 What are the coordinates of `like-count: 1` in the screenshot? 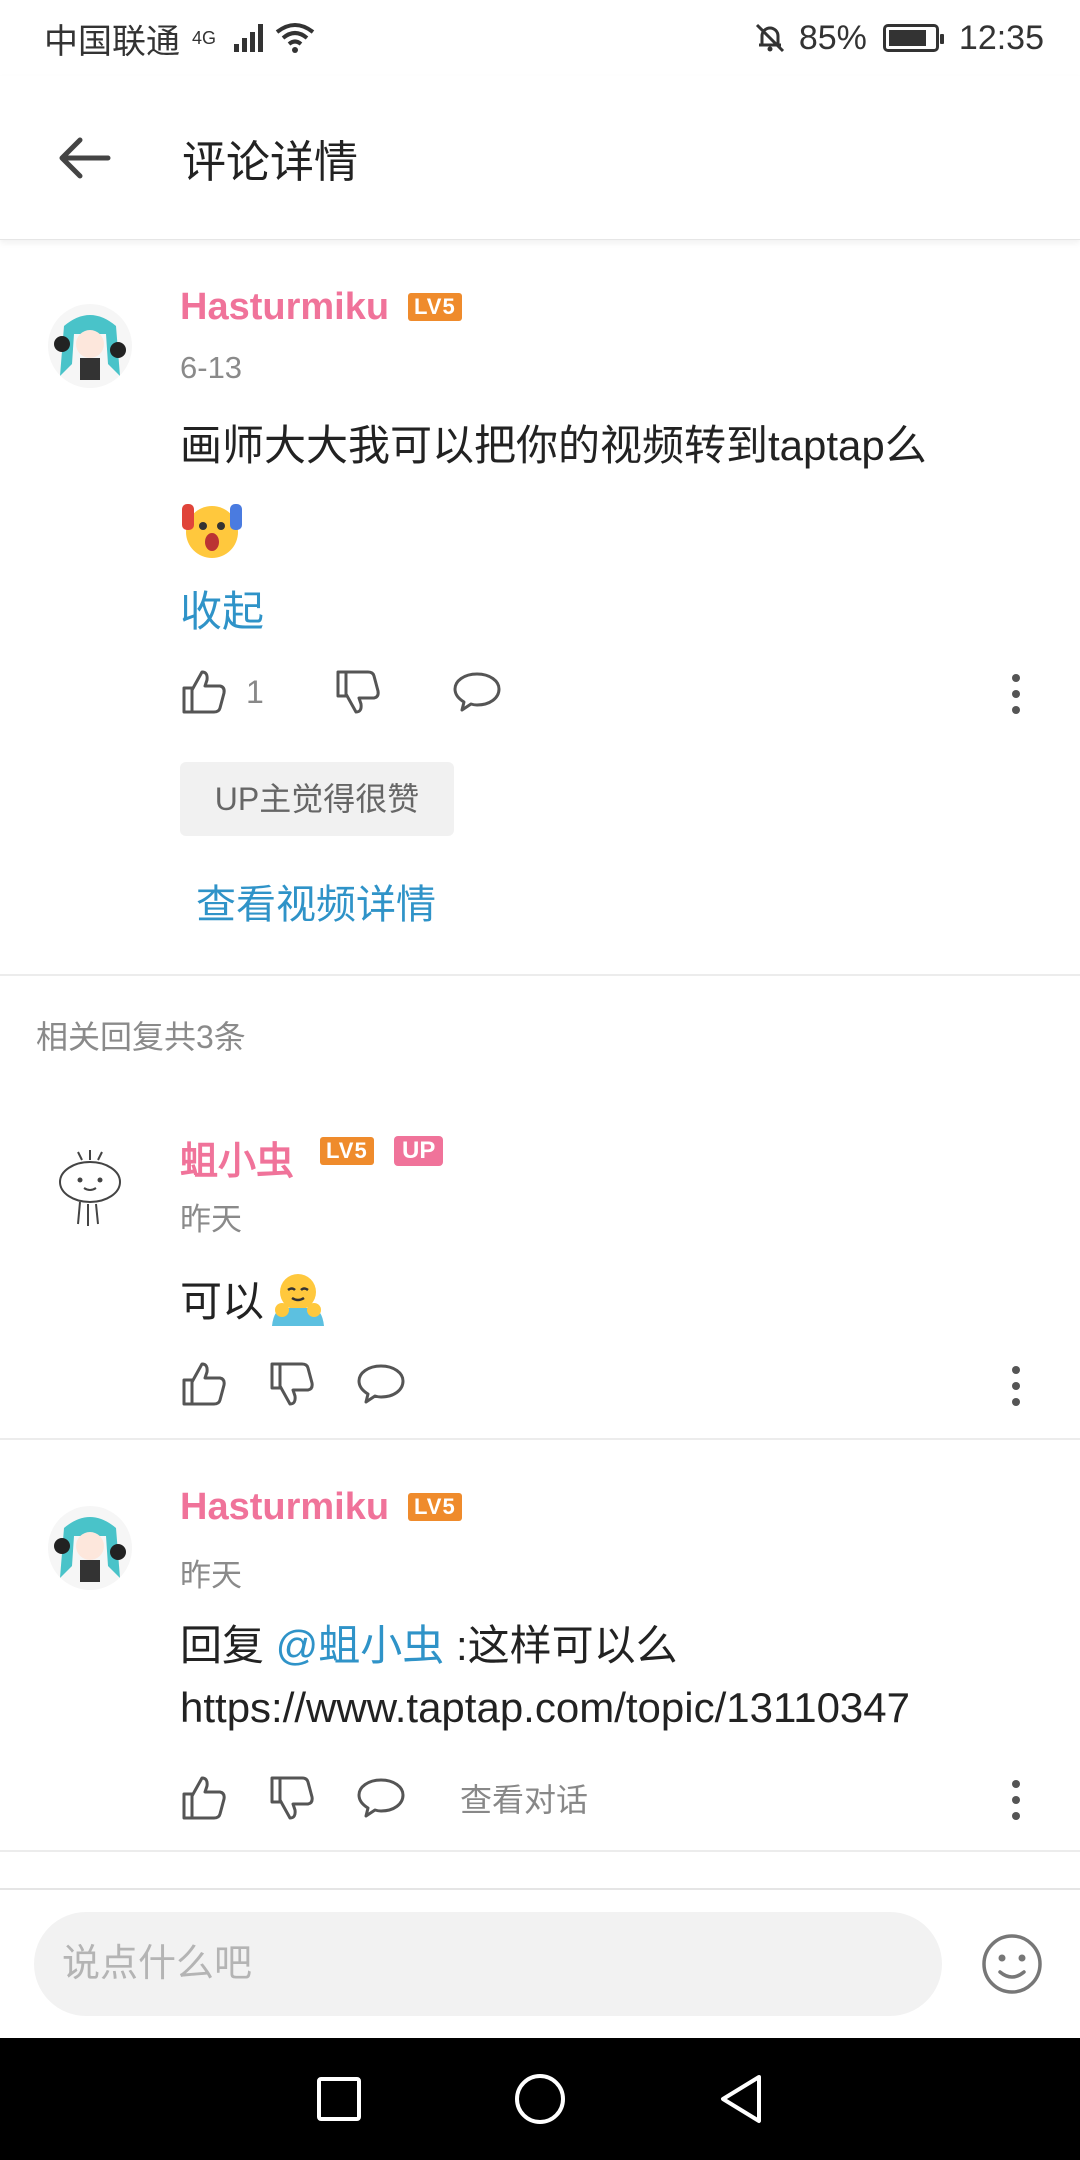 It's located at (255, 691).